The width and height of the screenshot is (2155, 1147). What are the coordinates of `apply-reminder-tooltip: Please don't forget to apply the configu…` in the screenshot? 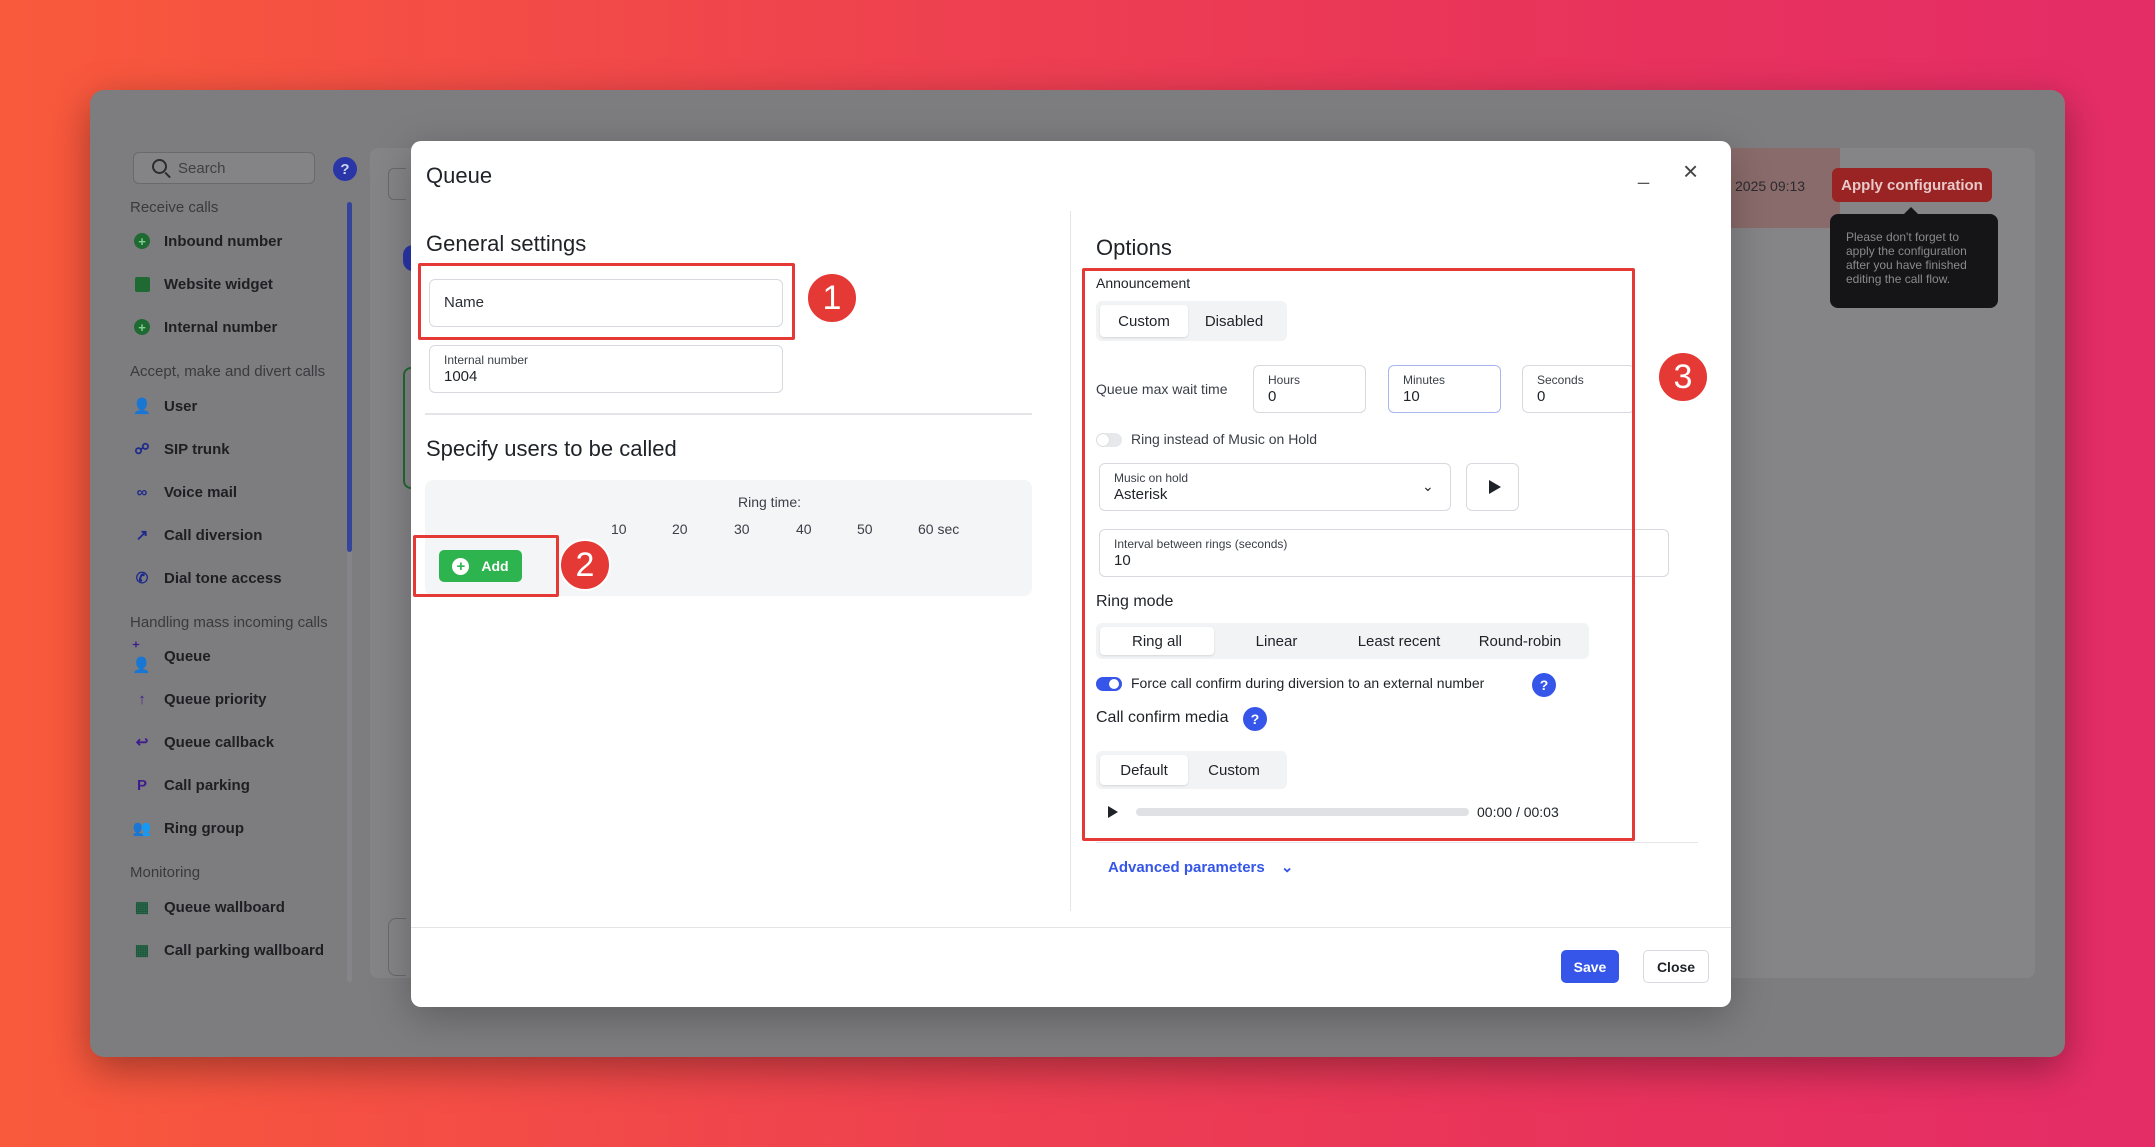 It's located at (1914, 257).